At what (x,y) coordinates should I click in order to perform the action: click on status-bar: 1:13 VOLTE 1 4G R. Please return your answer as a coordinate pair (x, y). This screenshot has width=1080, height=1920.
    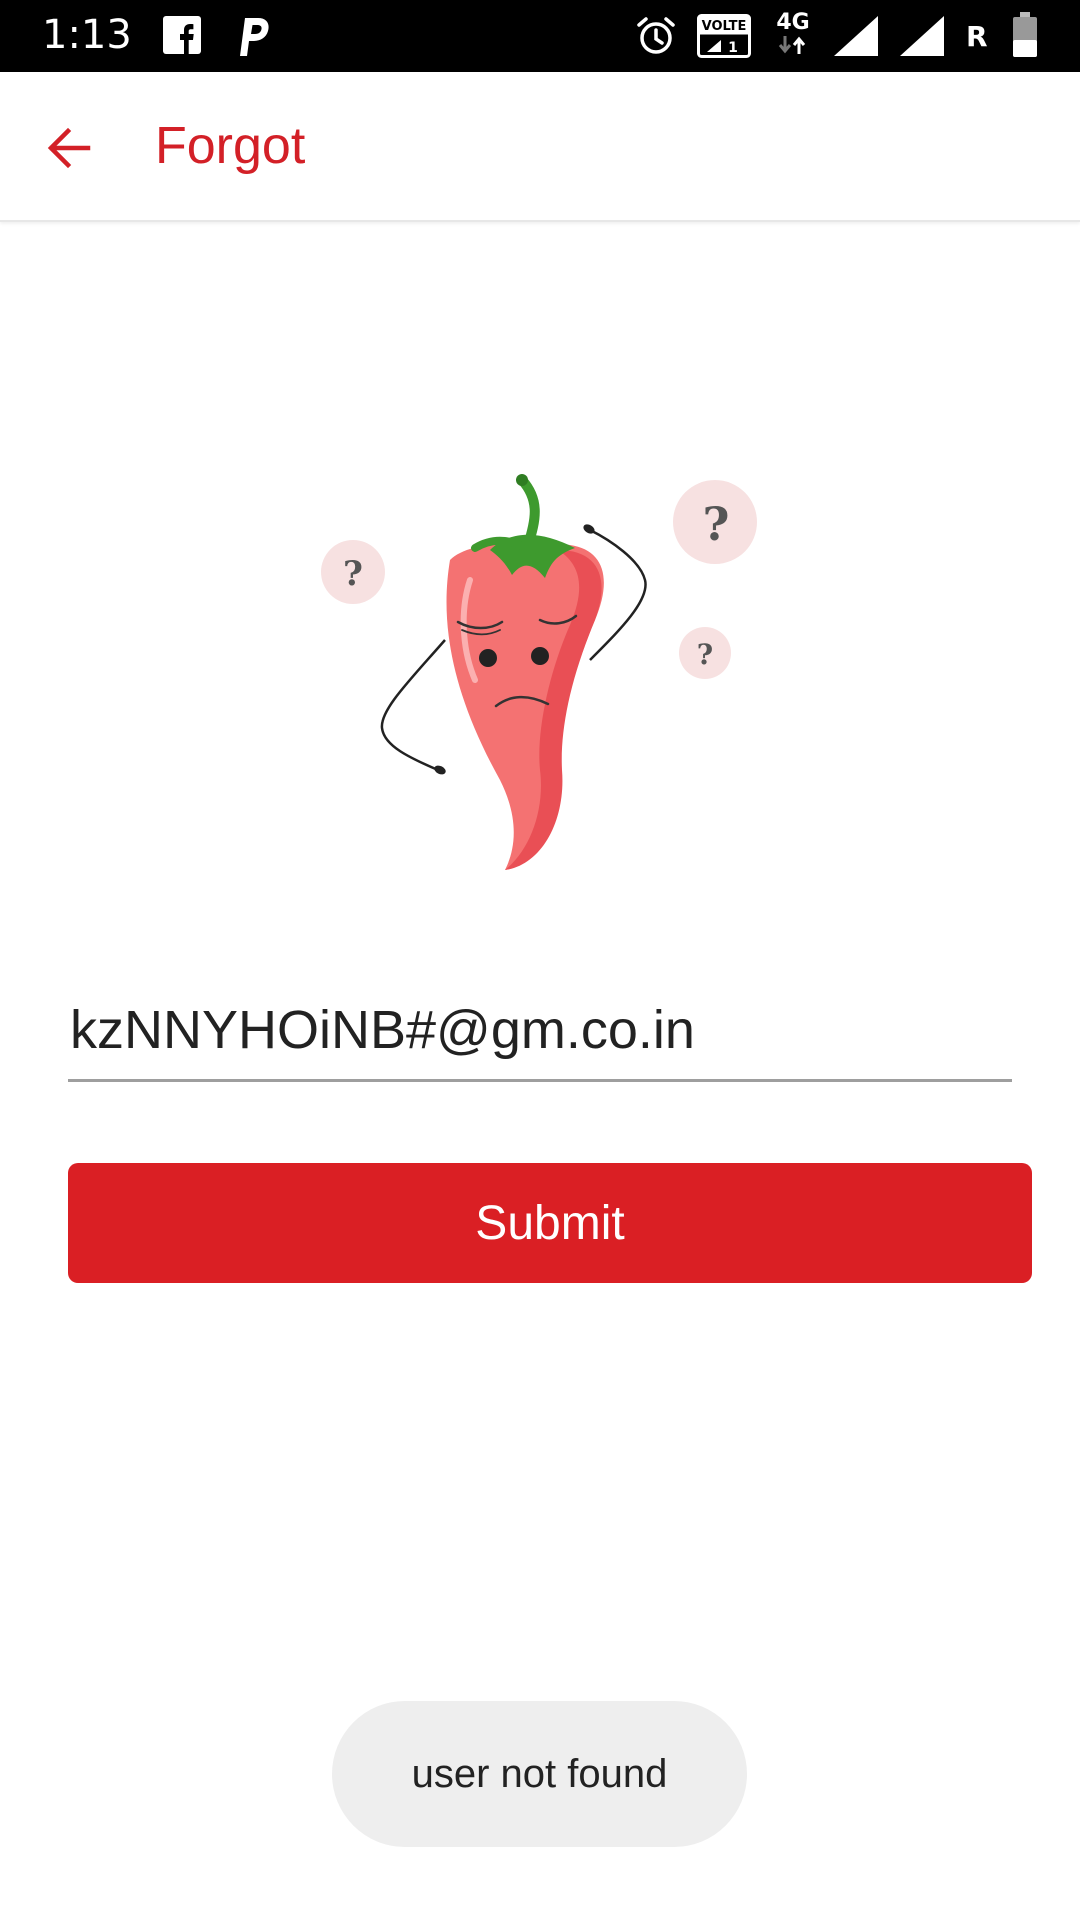
    Looking at the image, I should click on (540, 36).